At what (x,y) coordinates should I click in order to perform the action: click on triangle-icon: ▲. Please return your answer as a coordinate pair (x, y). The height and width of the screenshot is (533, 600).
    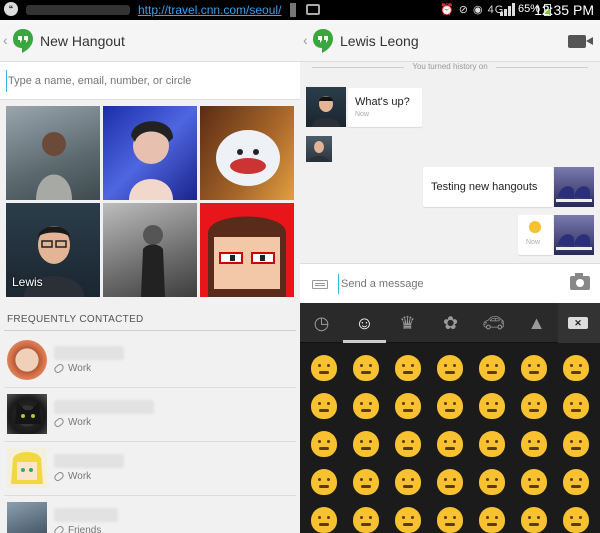
    Looking at the image, I should click on (536, 323).